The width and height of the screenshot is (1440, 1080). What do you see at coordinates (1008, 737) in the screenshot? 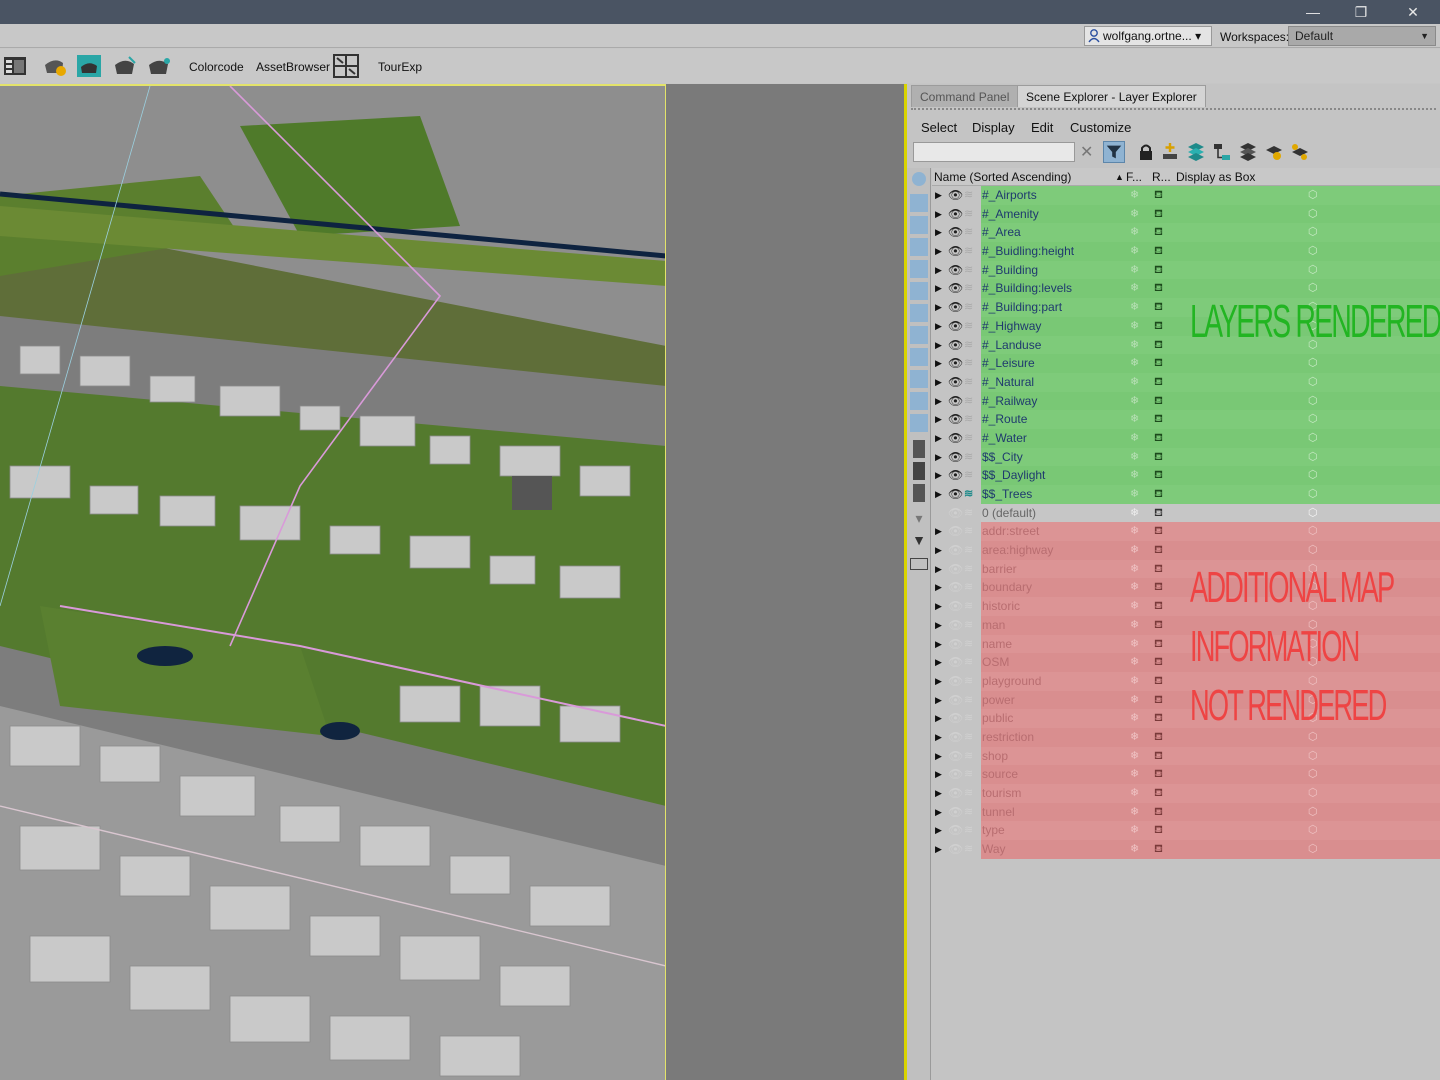
I see `layer-name: restriction` at bounding box center [1008, 737].